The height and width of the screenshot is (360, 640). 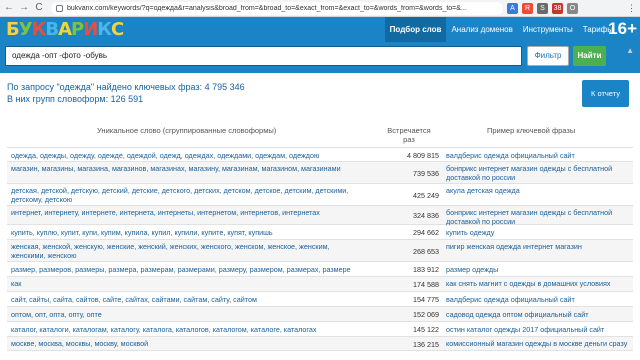 I want to click on logo-letter: В, so click(x=52, y=29).